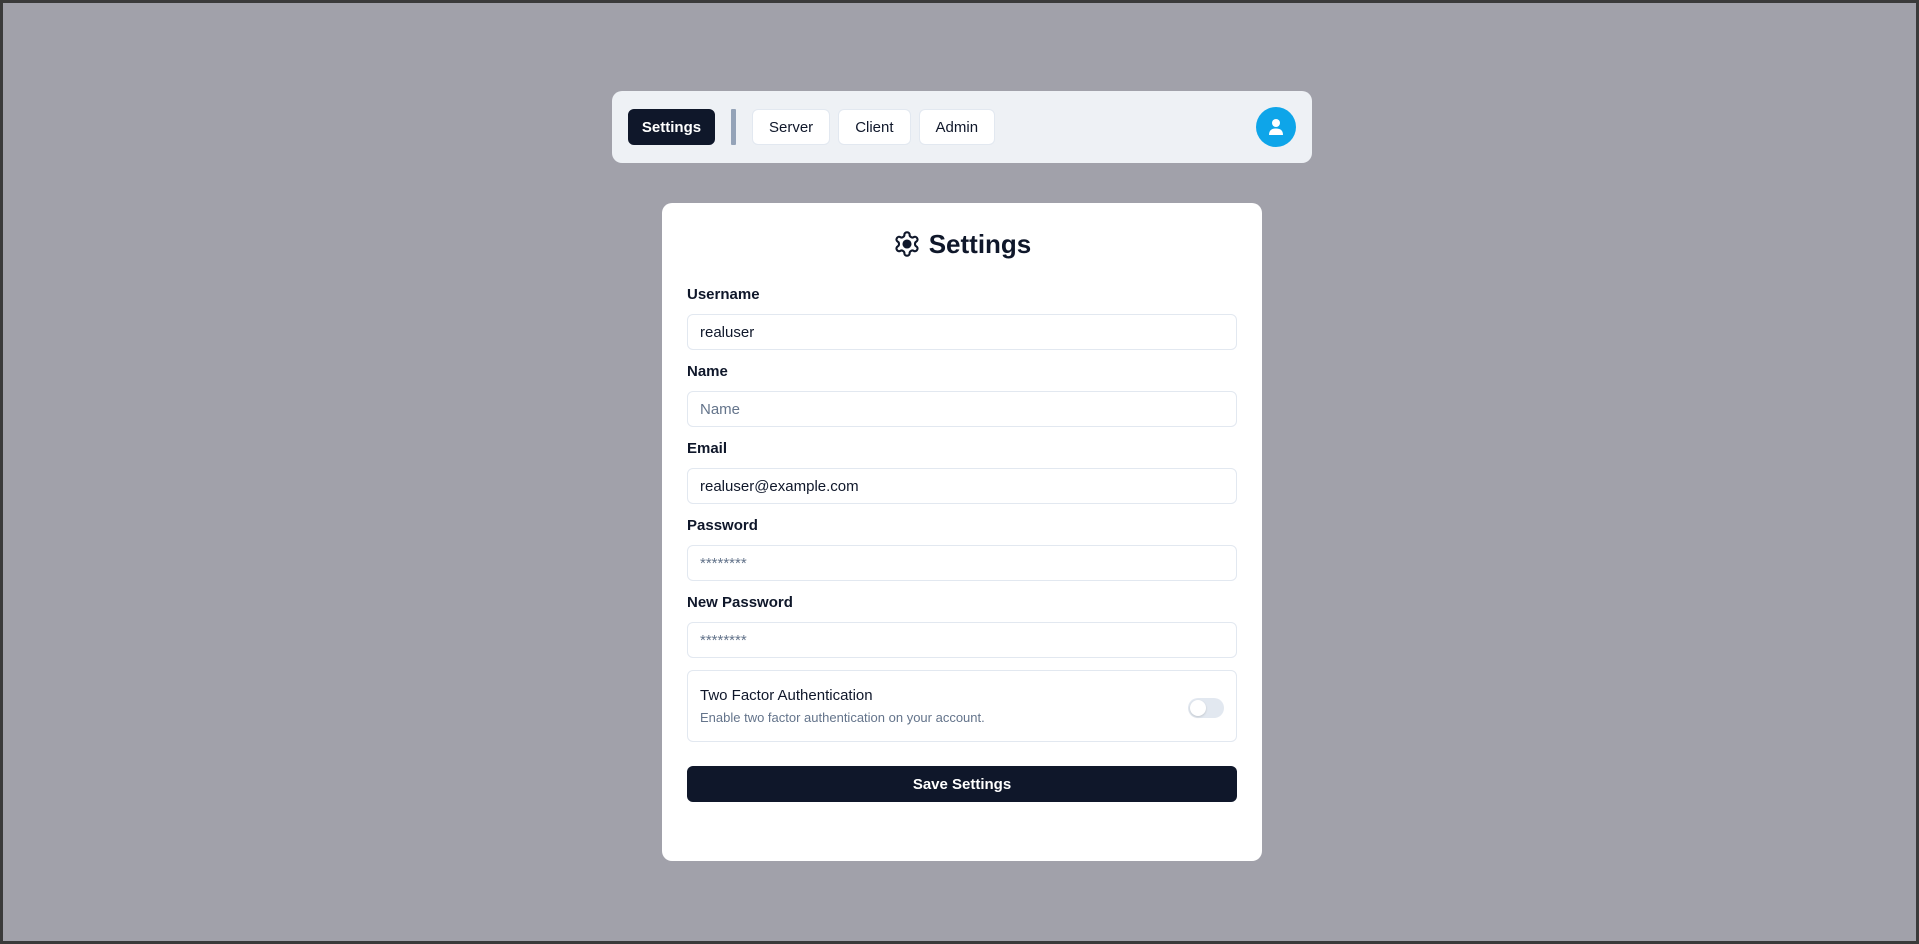 This screenshot has width=1919, height=944. Describe the element at coordinates (962, 332) in the screenshot. I see `username-input` at that location.